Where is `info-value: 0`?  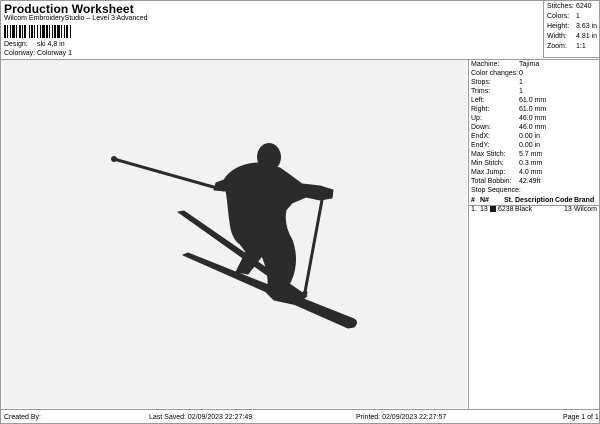
info-value: 0 is located at coordinates (521, 73).